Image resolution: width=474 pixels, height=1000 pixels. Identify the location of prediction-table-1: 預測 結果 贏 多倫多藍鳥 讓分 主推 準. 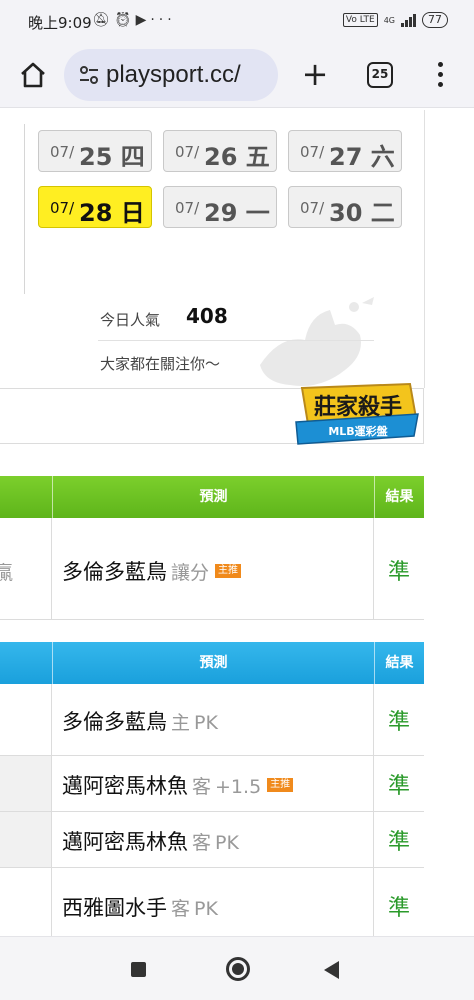
(212, 548).